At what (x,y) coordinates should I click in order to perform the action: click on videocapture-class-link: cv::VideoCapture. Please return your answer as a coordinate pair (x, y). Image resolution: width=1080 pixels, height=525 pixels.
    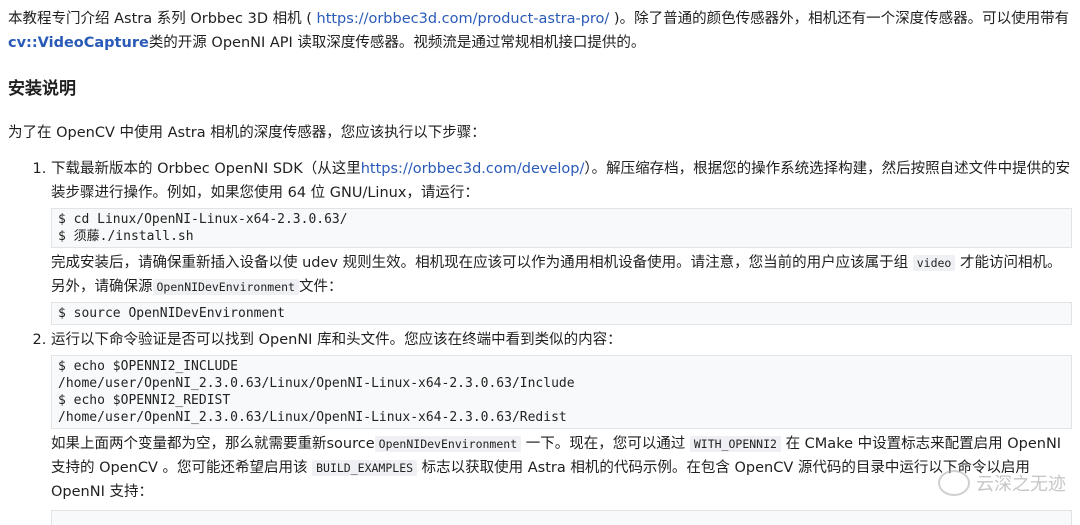
    Looking at the image, I should click on (78, 43).